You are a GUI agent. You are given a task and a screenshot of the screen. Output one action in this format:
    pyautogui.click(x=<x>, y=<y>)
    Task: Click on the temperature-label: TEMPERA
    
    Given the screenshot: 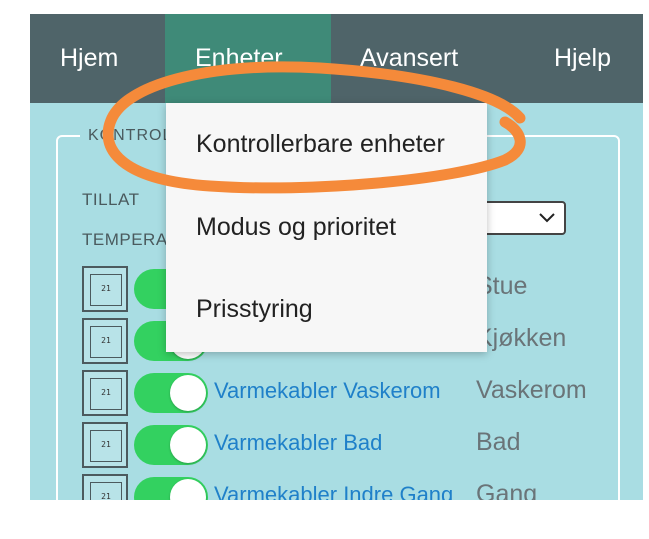 What is the action you would take?
    pyautogui.click(x=125, y=239)
    